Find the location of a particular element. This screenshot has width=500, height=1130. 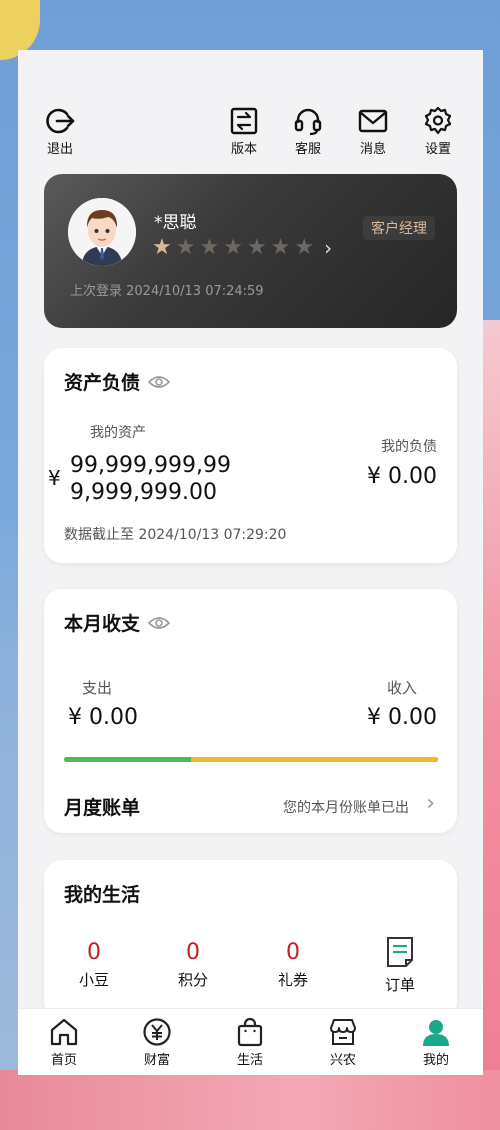

monthly-title-text: 本月收支 is located at coordinates (102, 624).